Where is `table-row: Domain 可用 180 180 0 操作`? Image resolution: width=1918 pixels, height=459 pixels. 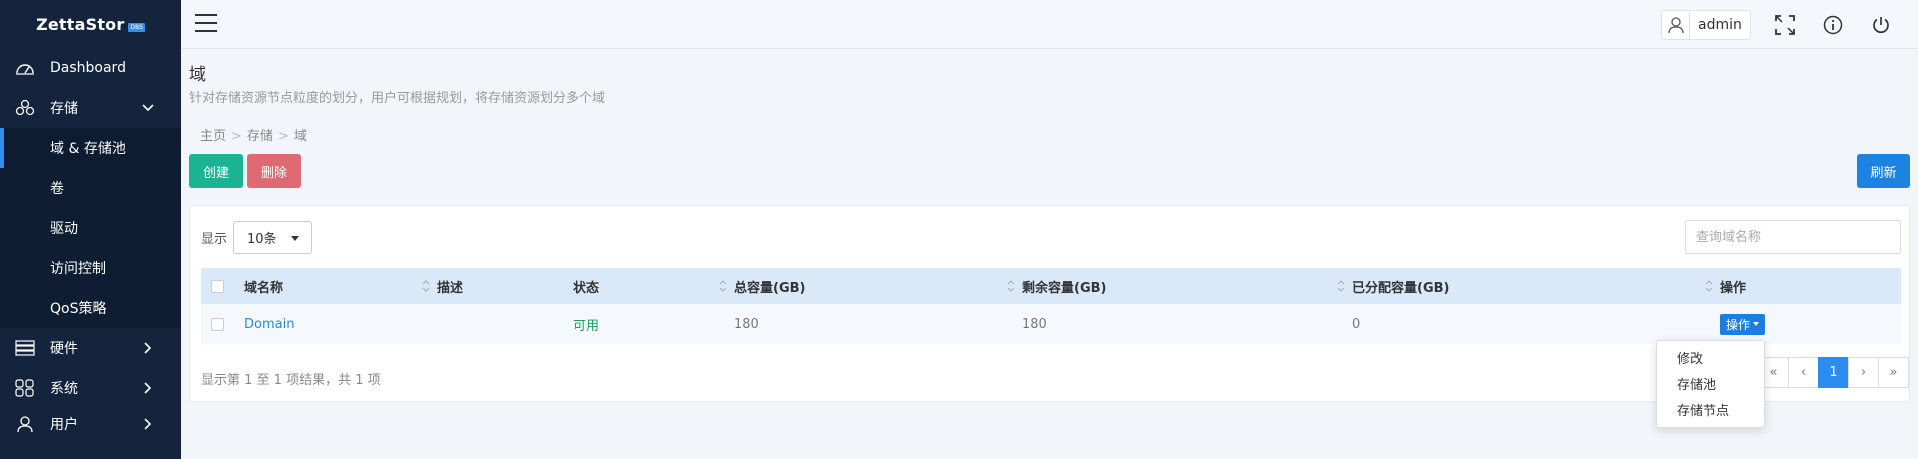
table-row: Domain 可用 180 180 0 操作 is located at coordinates (1051, 324).